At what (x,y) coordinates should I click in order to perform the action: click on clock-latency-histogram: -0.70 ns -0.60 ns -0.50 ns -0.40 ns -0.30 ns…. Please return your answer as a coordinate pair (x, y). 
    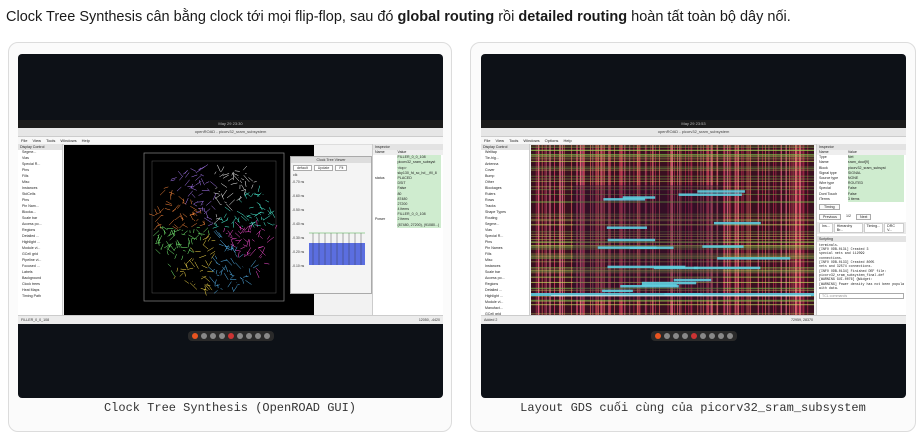
    Looking at the image, I should click on (328, 224).